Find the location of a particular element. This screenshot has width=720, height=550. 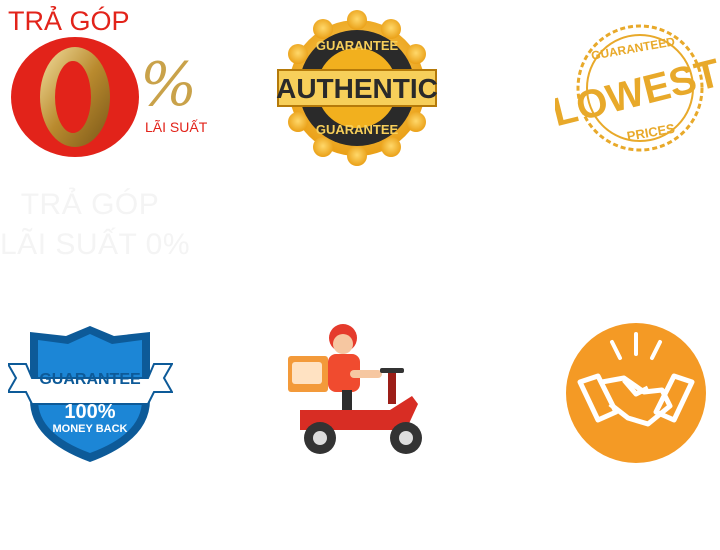

zero-percent-graphic: TRẢ GÓP % LÃI SUẤT is located at coordinates (108, 80).